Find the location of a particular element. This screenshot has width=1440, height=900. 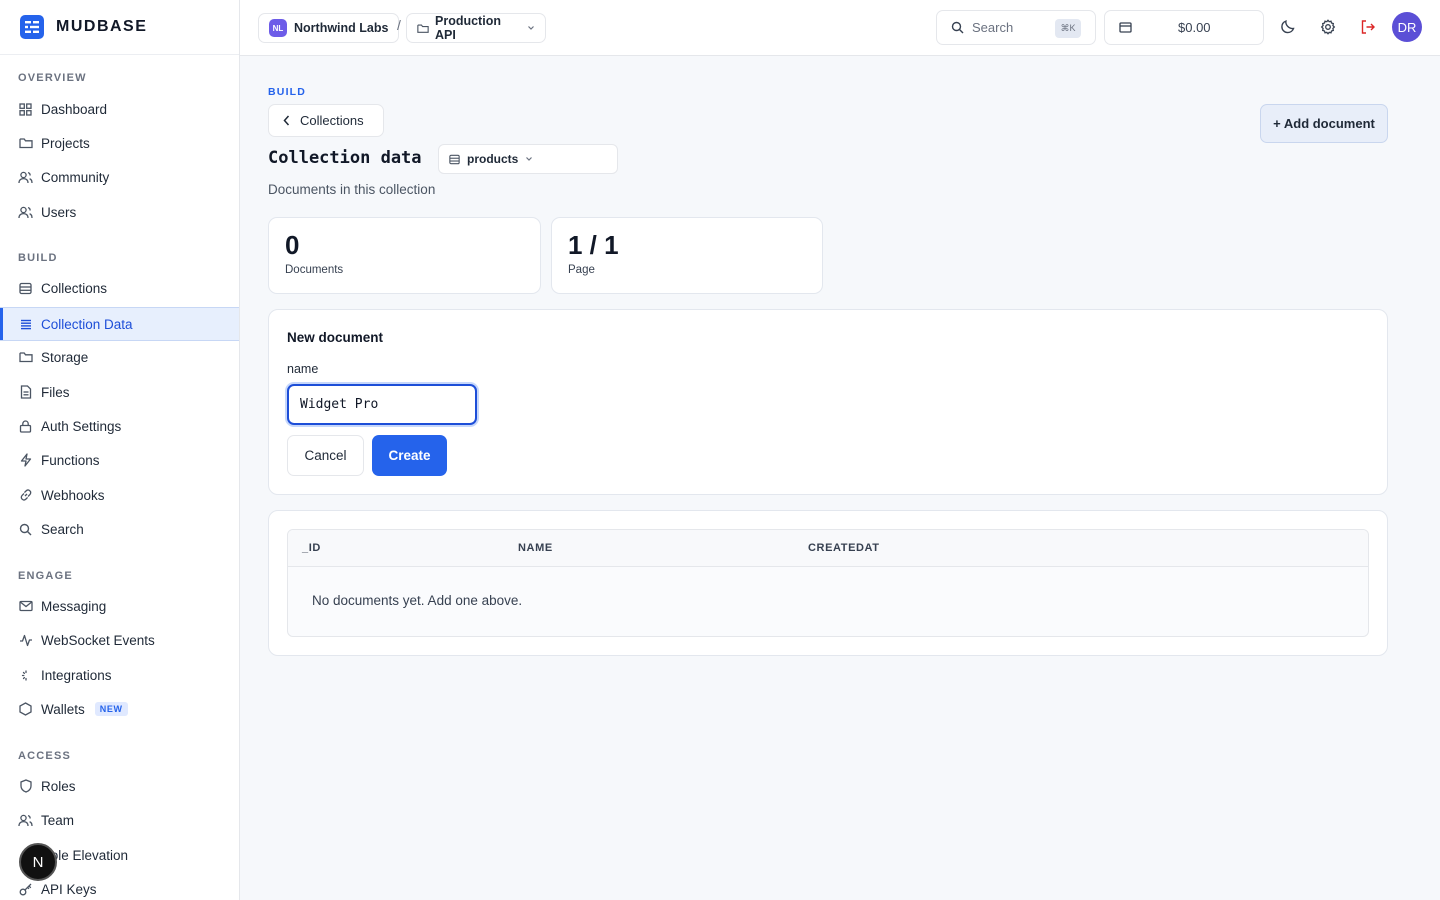

add-document-button: + Add document is located at coordinates (1324, 123).